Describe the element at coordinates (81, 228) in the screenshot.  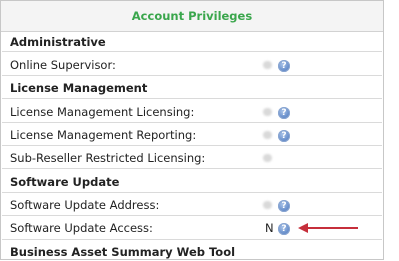
I see `software-update-access-label: Software Update Access:` at that location.